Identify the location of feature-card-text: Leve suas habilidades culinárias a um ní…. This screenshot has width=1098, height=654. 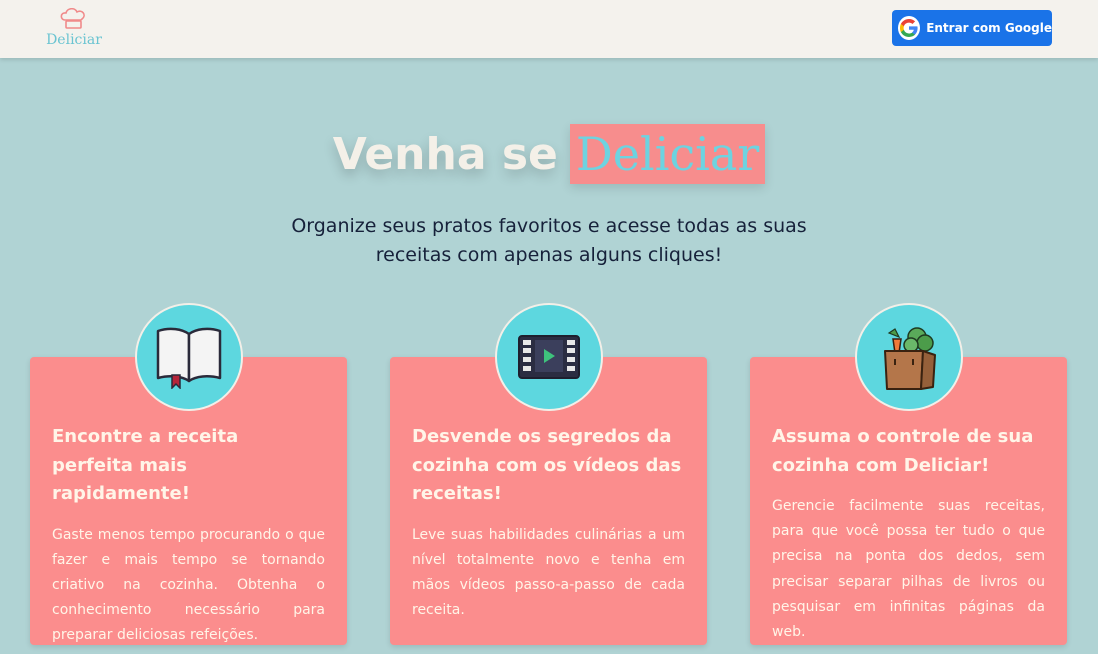
(548, 572).